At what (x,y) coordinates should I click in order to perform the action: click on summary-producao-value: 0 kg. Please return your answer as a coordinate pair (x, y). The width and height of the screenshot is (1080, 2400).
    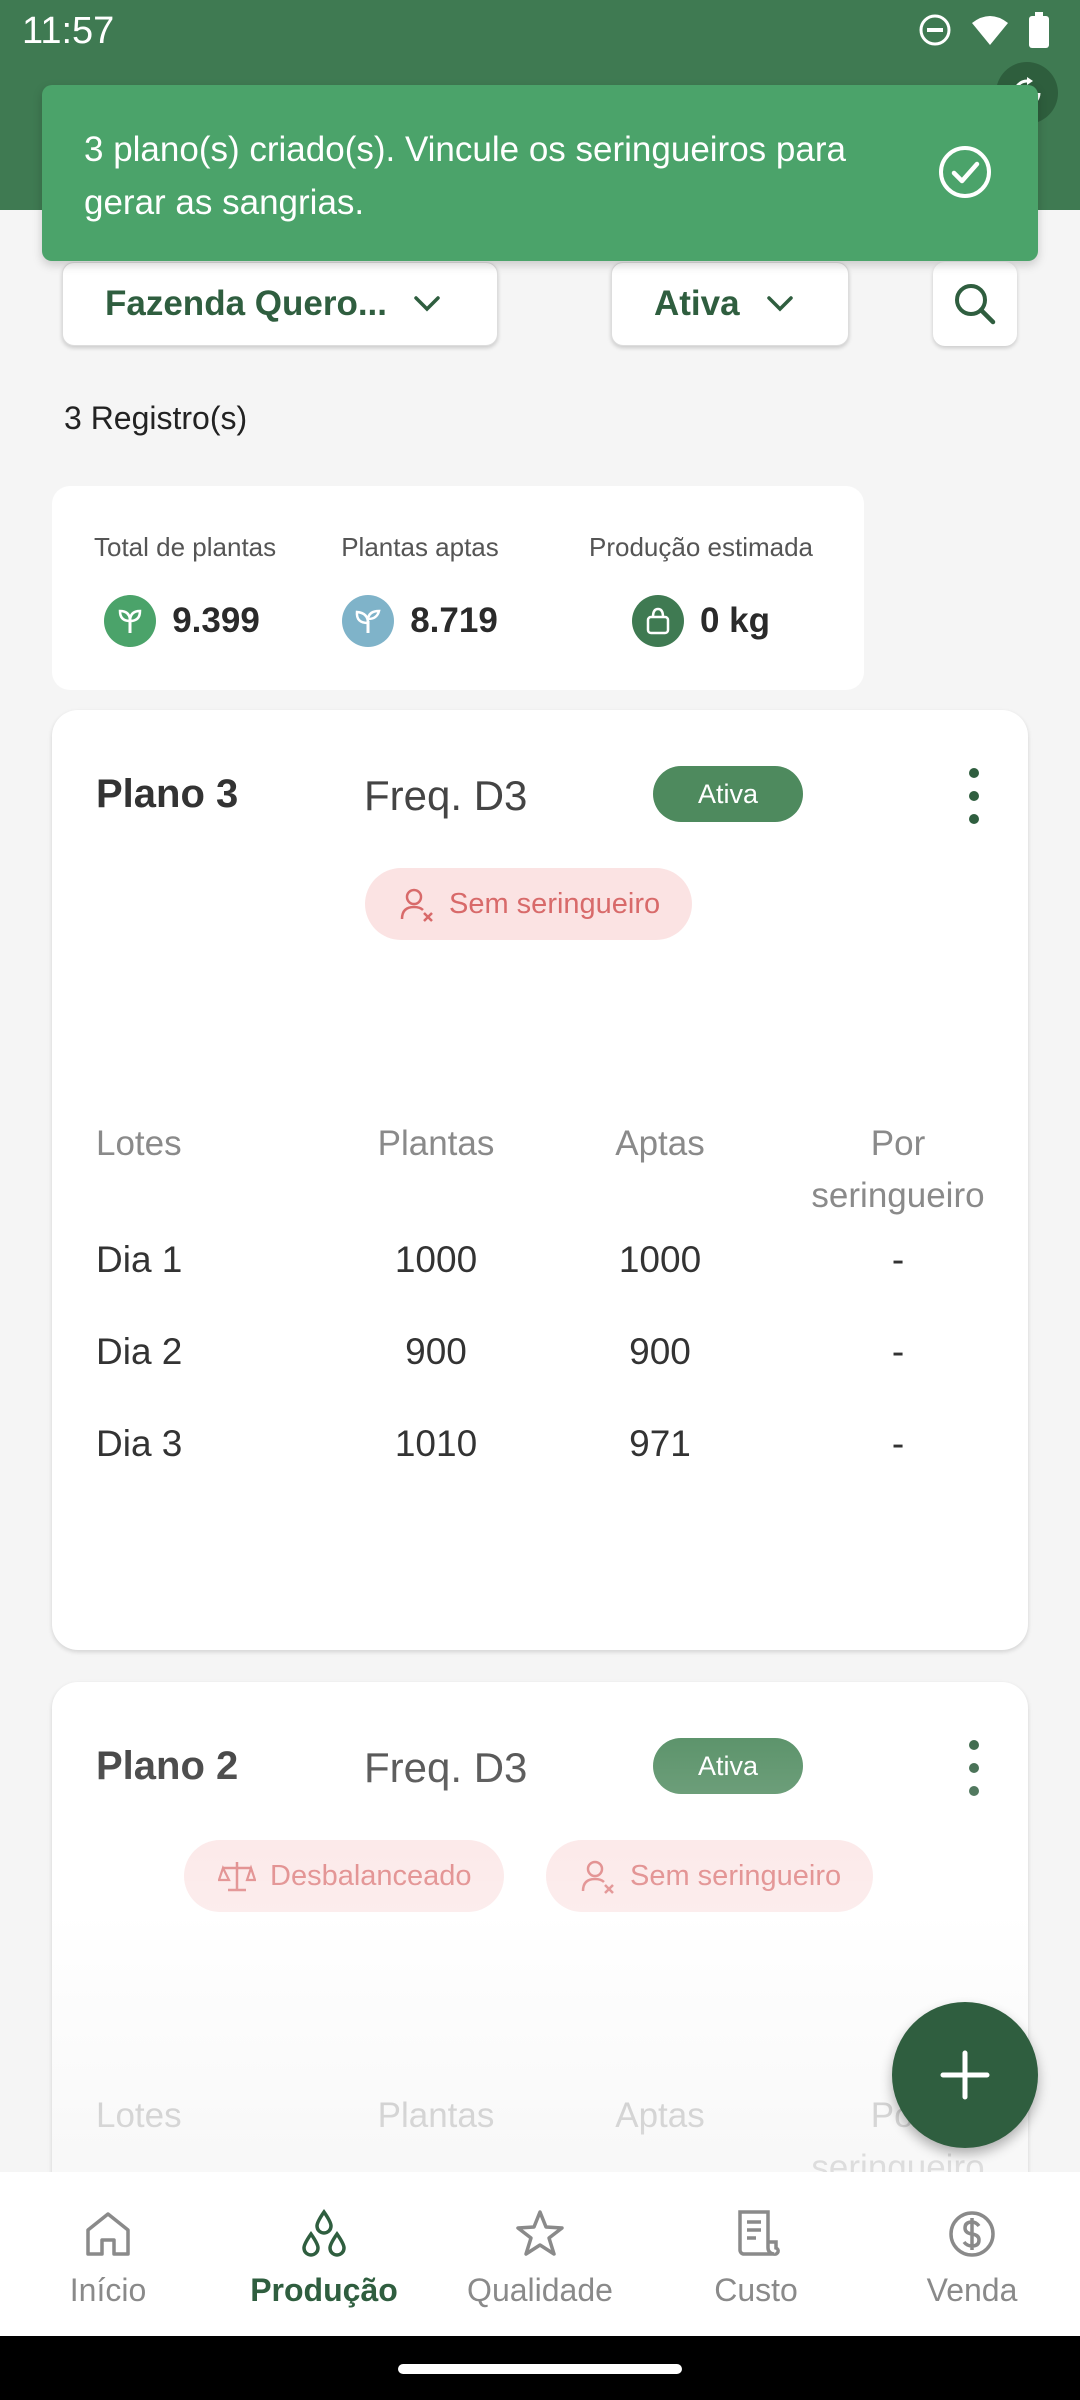
    Looking at the image, I should click on (735, 620).